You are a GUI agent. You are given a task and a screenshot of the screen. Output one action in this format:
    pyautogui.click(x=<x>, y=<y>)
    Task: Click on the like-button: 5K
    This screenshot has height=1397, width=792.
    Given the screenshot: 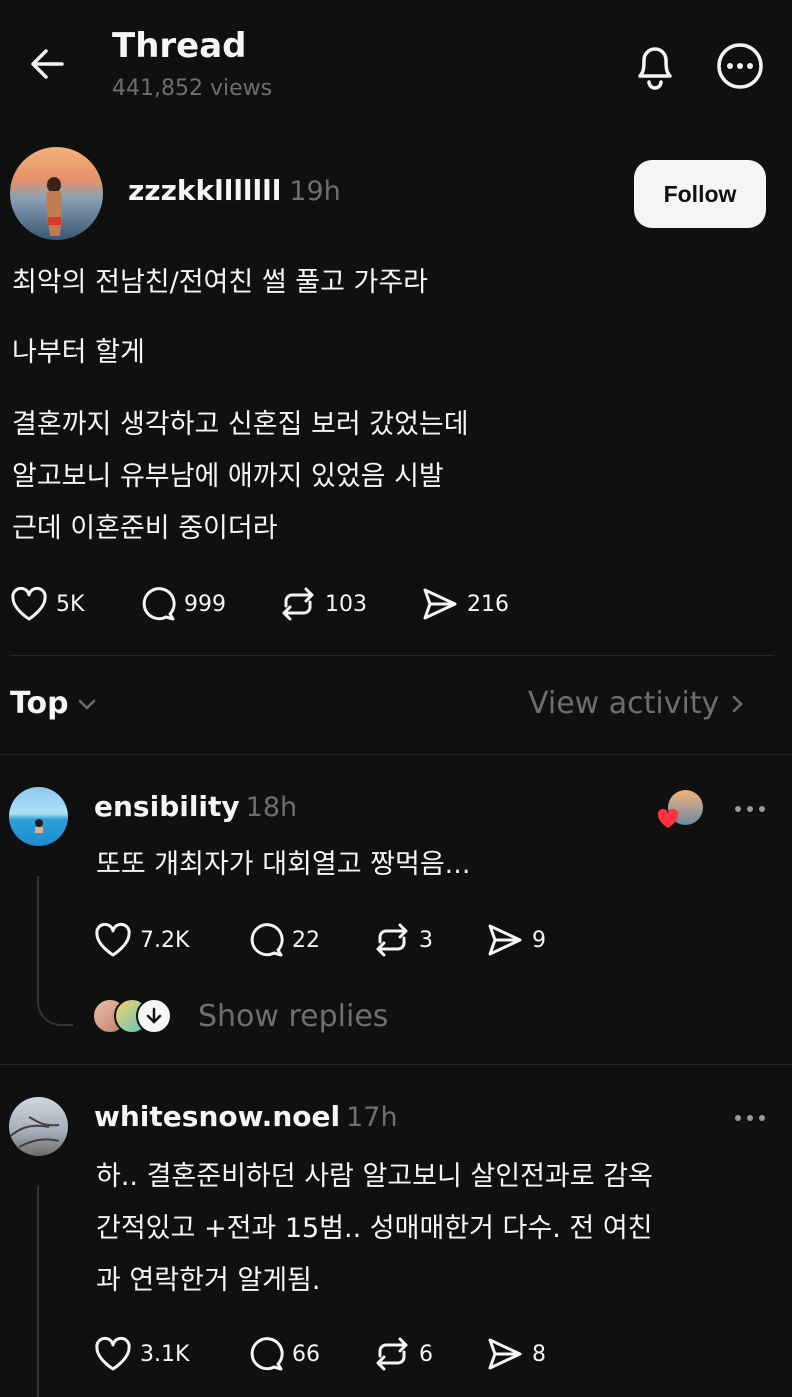 What is the action you would take?
    pyautogui.click(x=47, y=604)
    